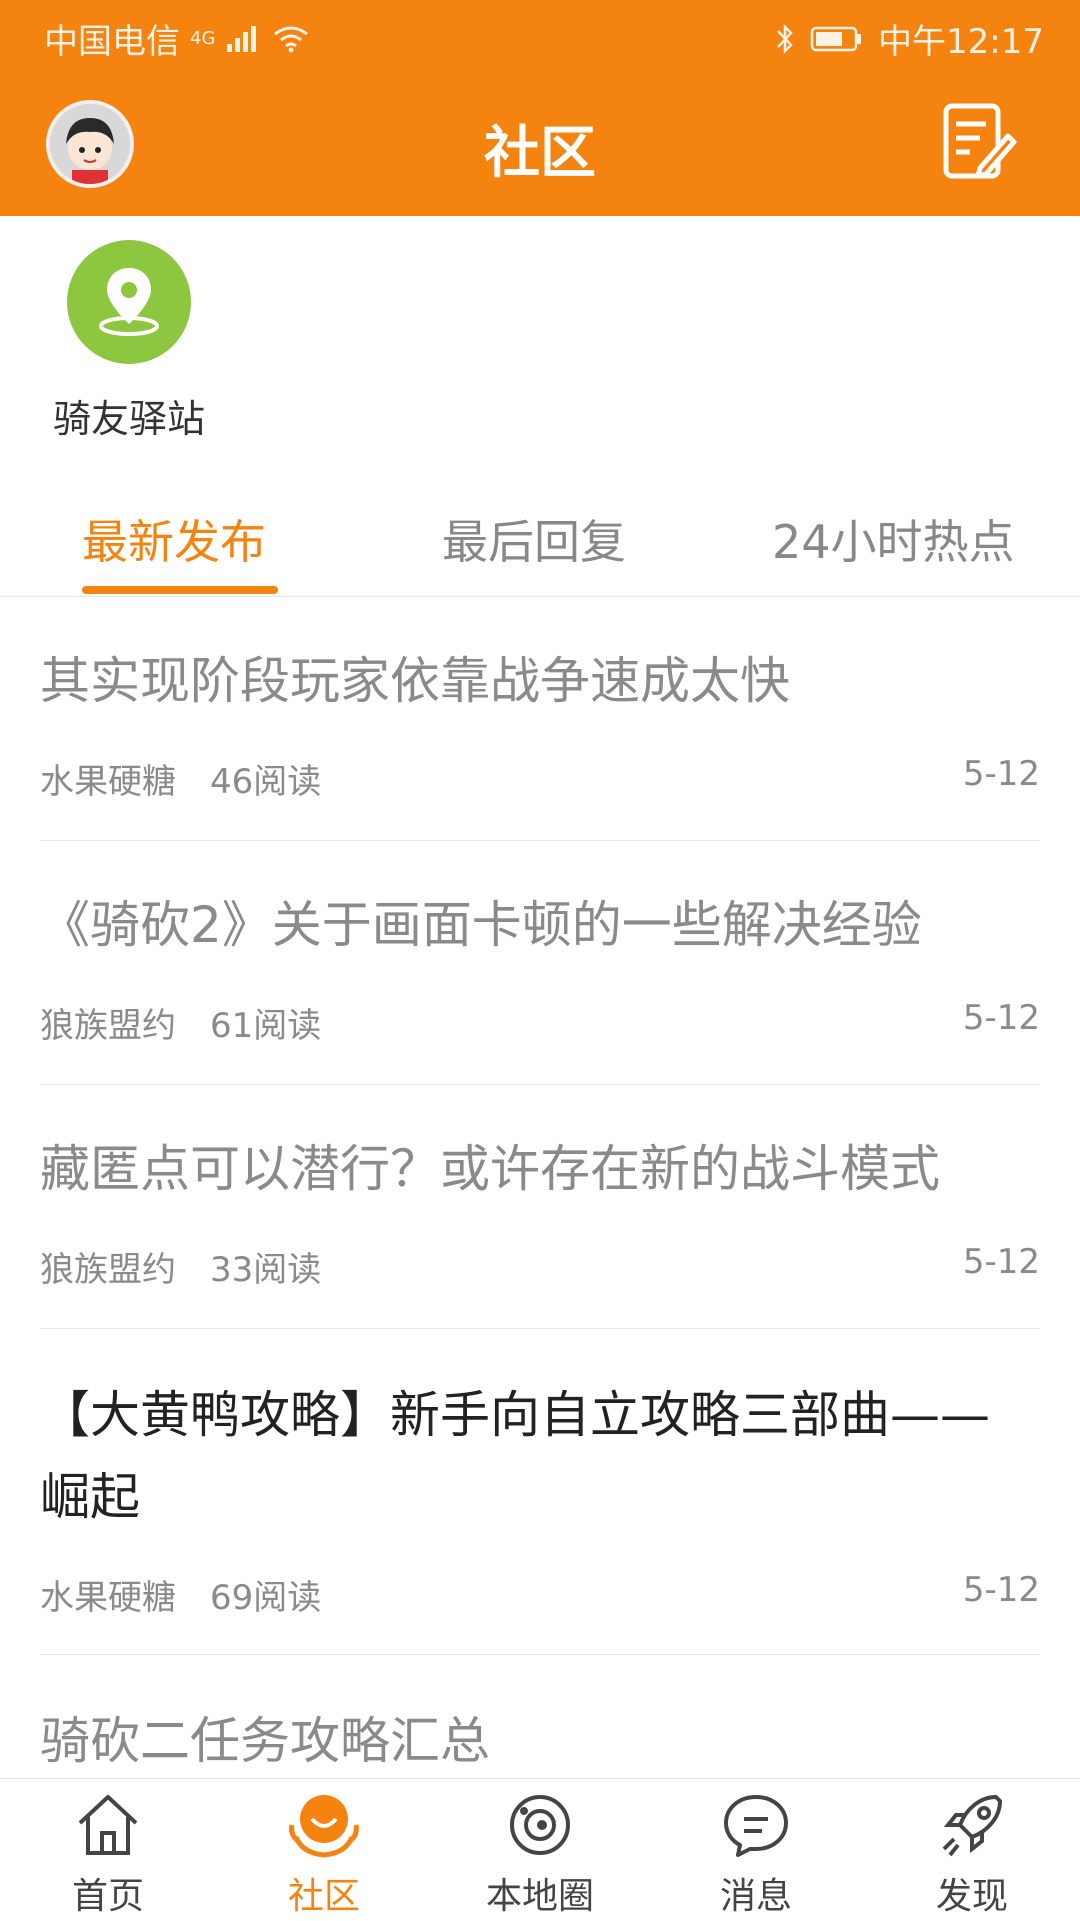 The width and height of the screenshot is (1080, 1921). Describe the element at coordinates (266, 782) in the screenshot. I see `post-reads: 46阅读` at that location.